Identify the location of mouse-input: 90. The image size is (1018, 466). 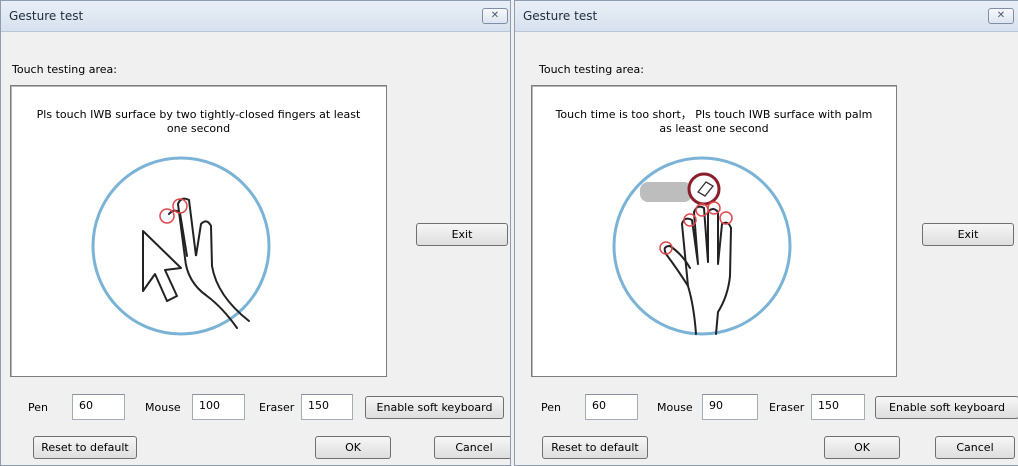
(730, 407).